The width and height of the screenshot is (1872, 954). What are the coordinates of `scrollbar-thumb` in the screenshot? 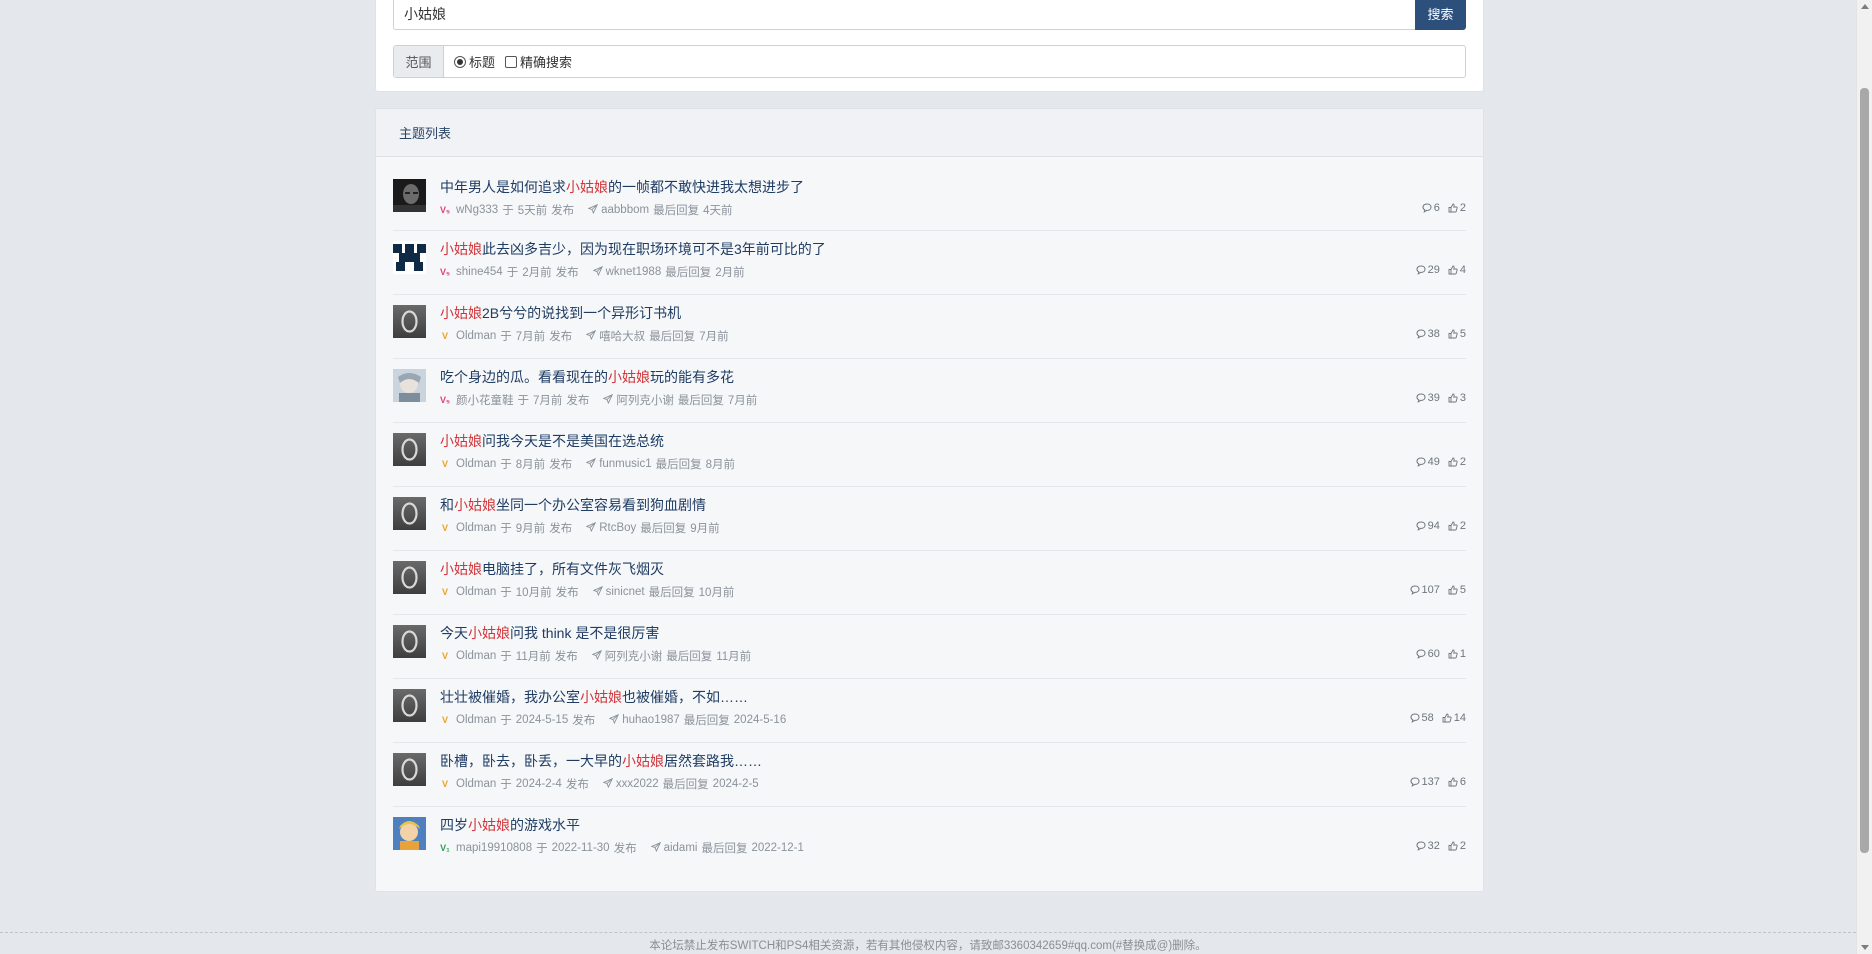 It's located at (1864, 470).